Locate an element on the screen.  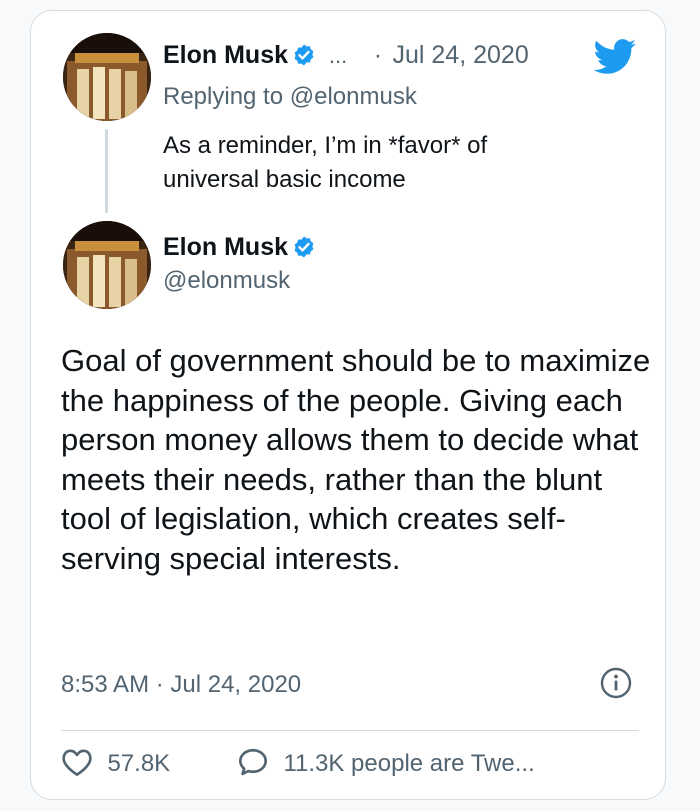
divider is located at coordinates (350, 730).